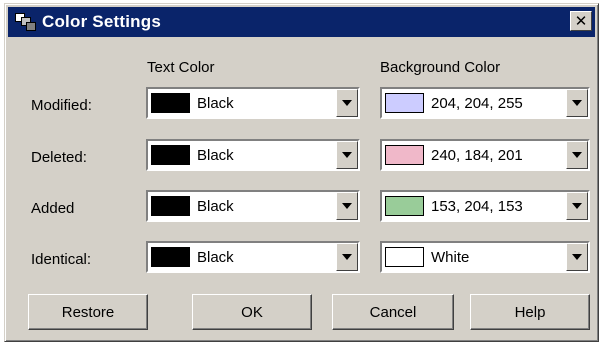  I want to click on modified-background-color-select: 204, 204, 255, so click(485, 103).